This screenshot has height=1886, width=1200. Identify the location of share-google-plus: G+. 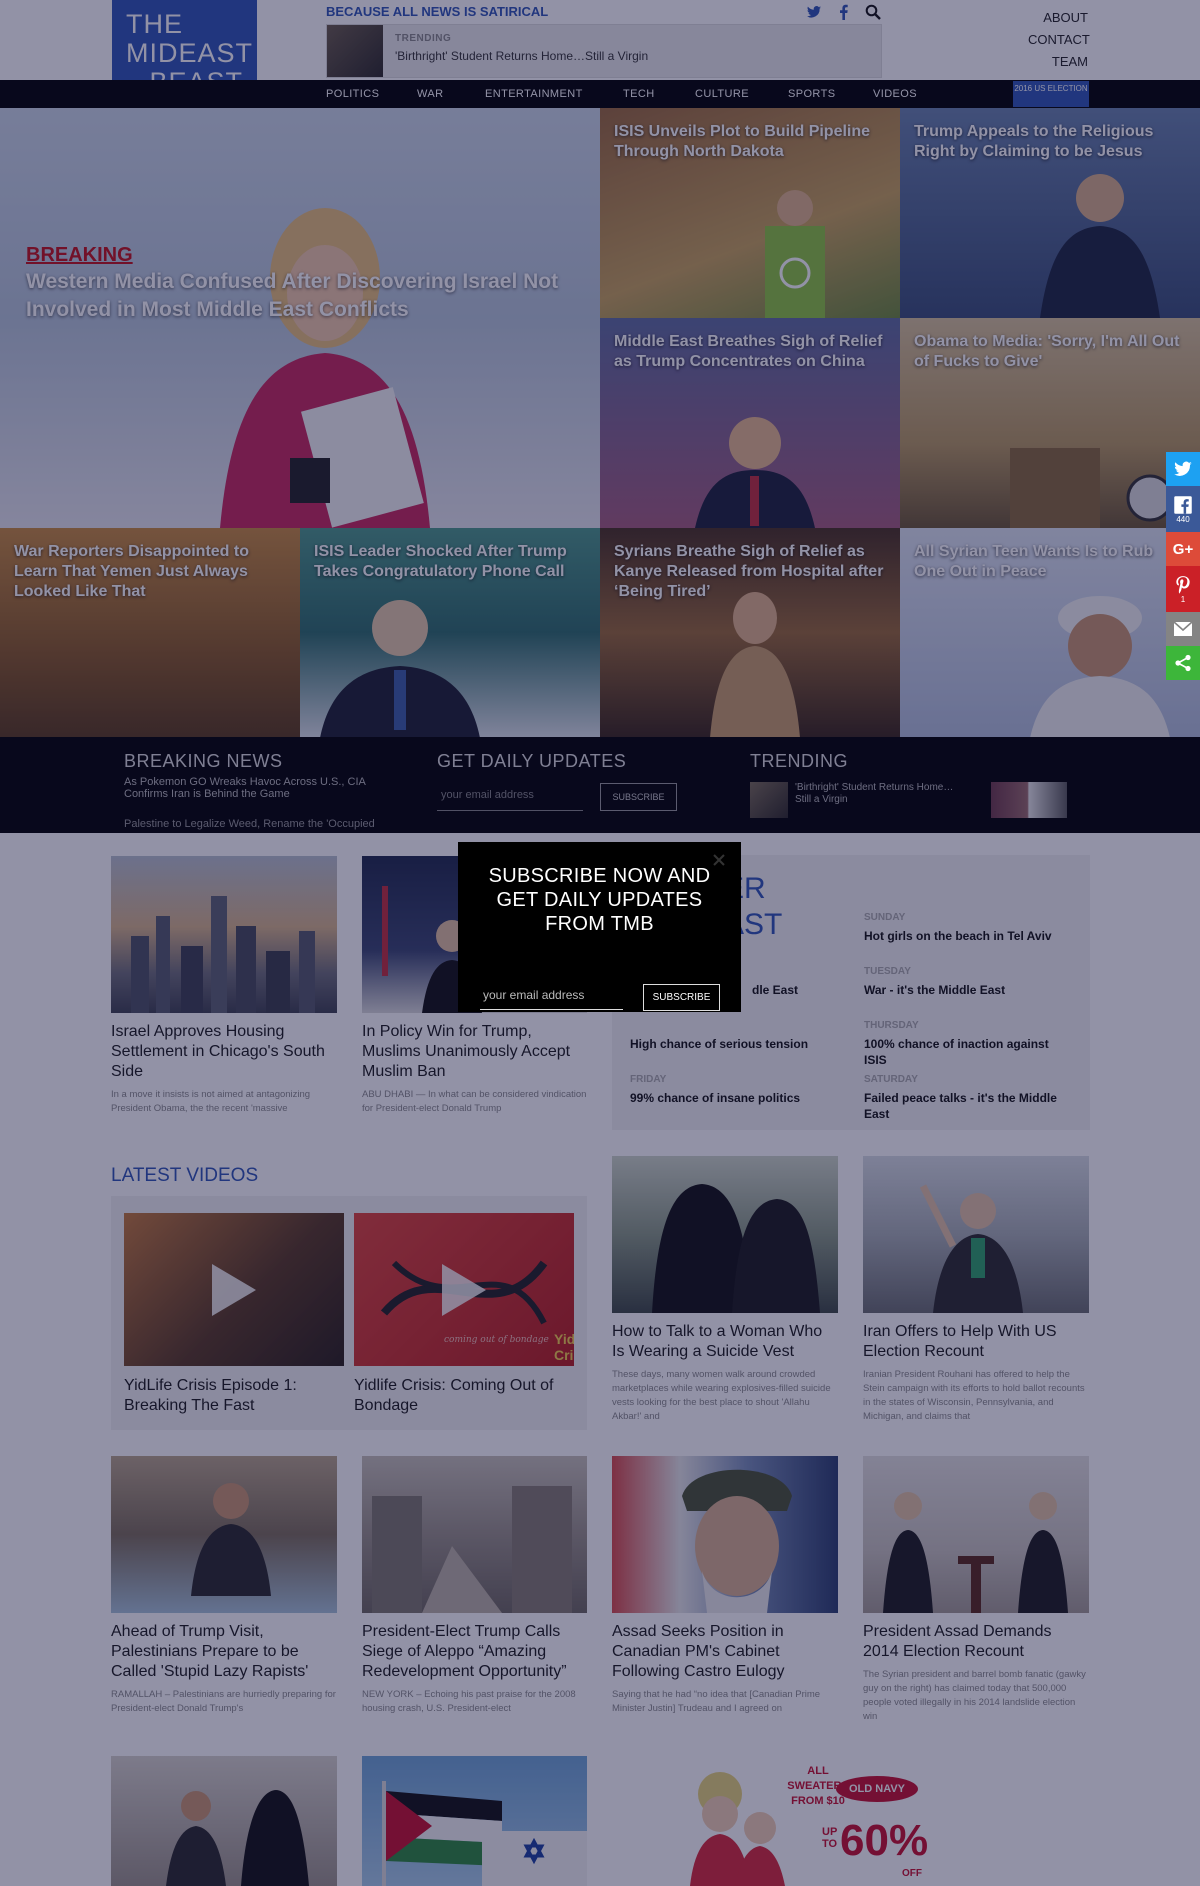
(1183, 549).